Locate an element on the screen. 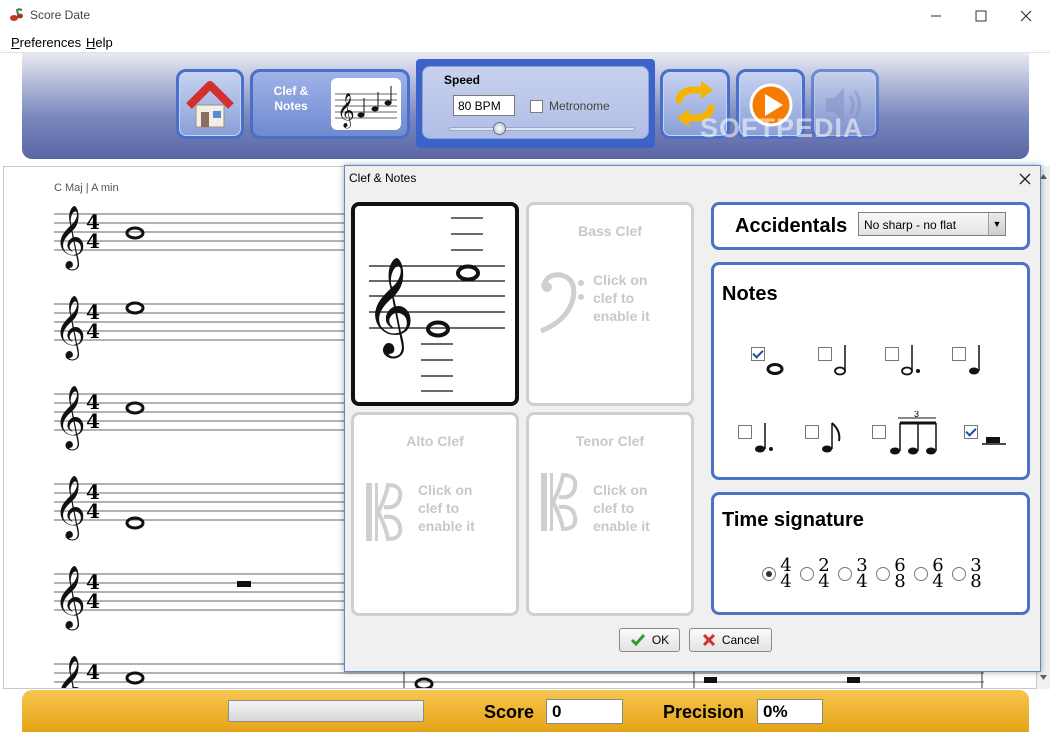  speed-slider-track is located at coordinates (542, 129).